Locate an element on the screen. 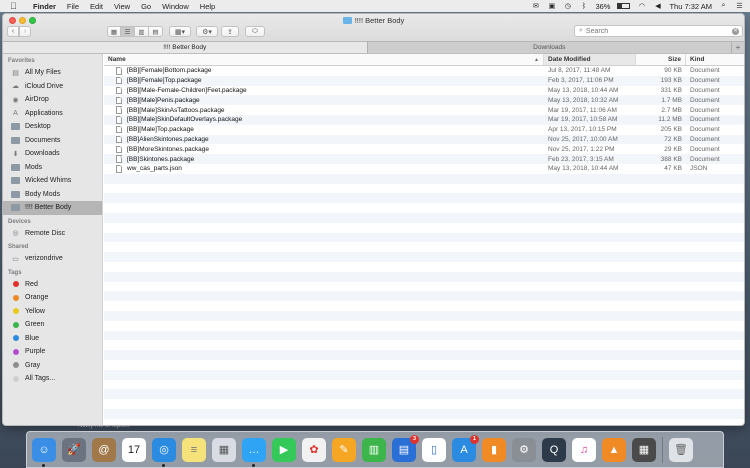 Image resolution: width=750 pixels, height=468 pixels. dock-calendar-icon: 17 is located at coordinates (134, 449).